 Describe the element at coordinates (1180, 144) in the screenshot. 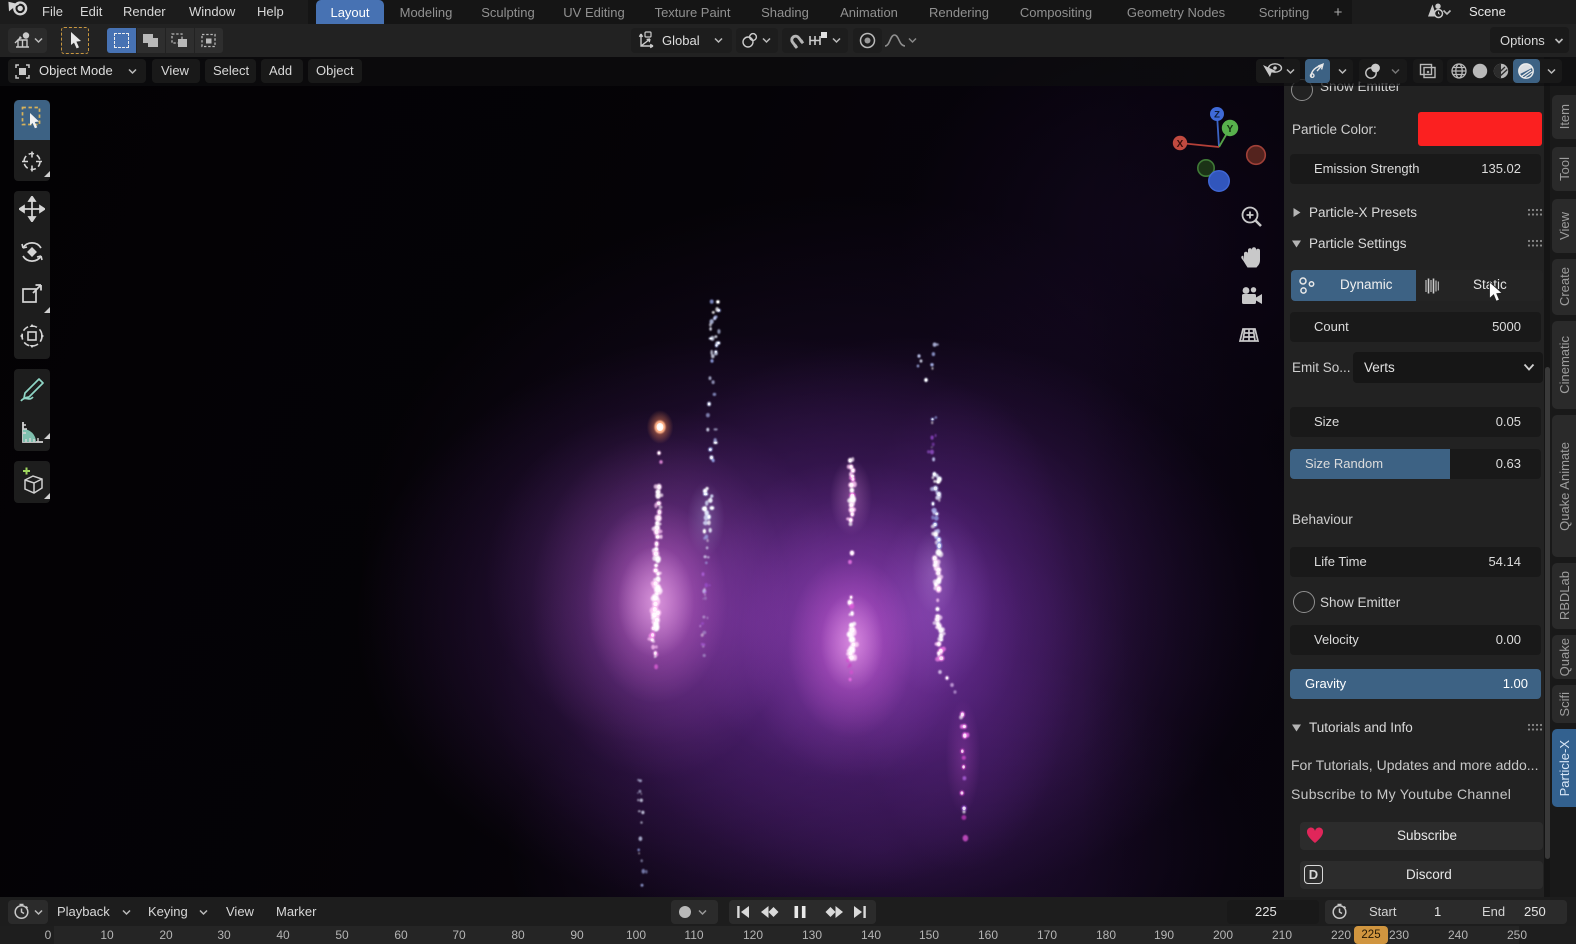

I see `svg-text: X` at that location.